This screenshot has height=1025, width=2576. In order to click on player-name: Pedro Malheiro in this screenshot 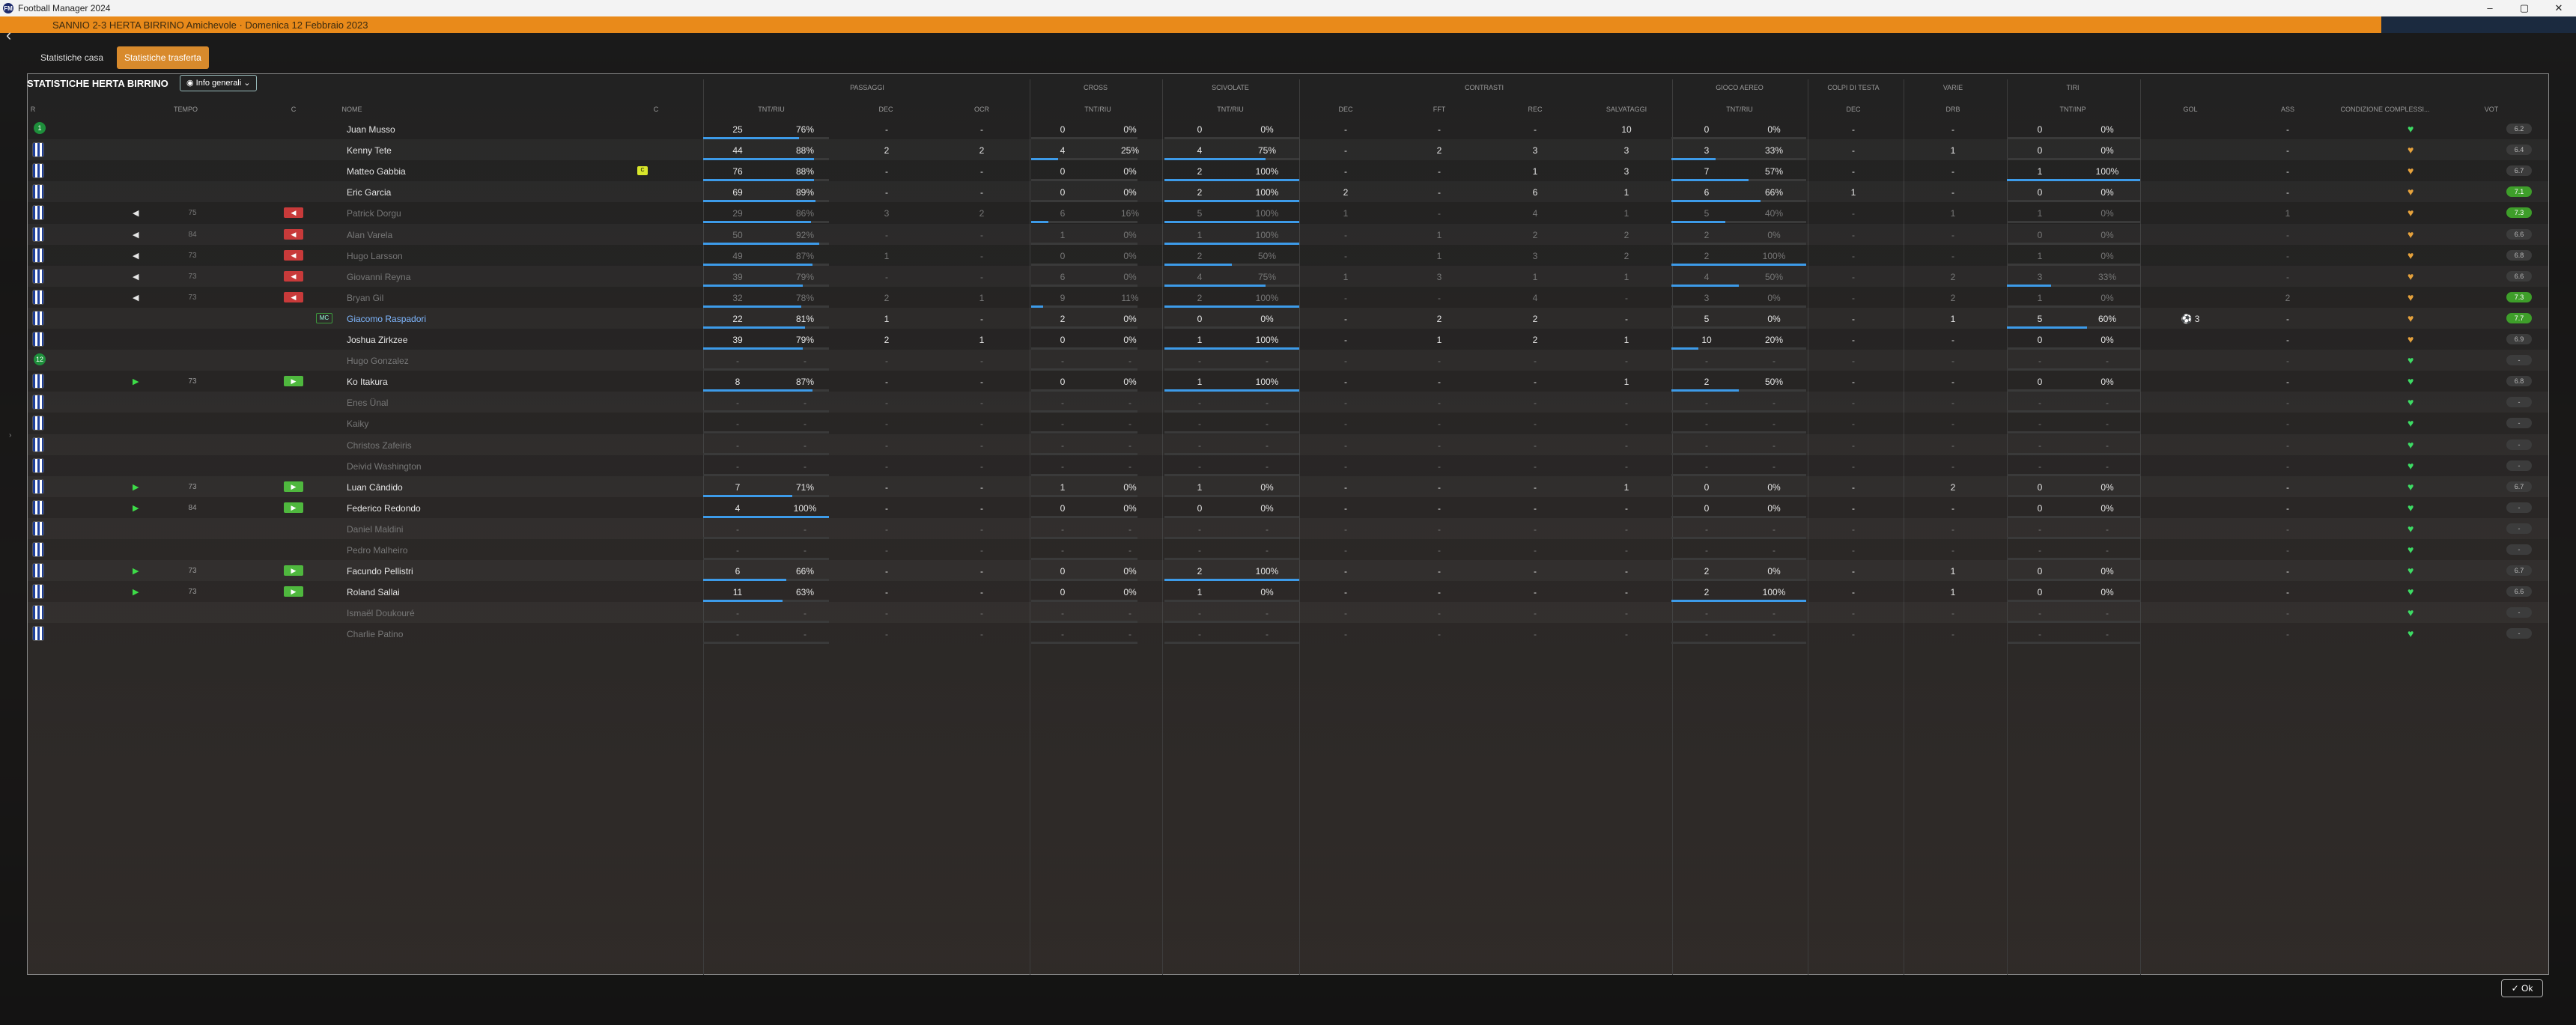, I will do `click(377, 550)`.